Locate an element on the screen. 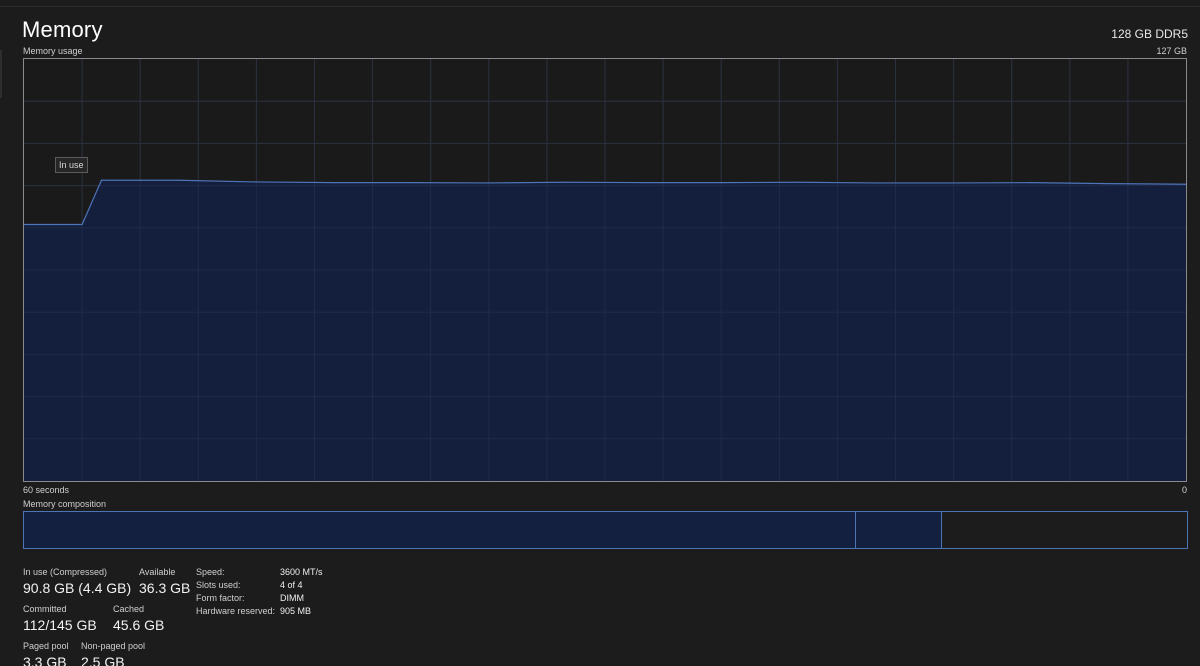 This screenshot has height=666, width=1200. non-paged-pool-value: 2.5 GB is located at coordinates (103, 660).